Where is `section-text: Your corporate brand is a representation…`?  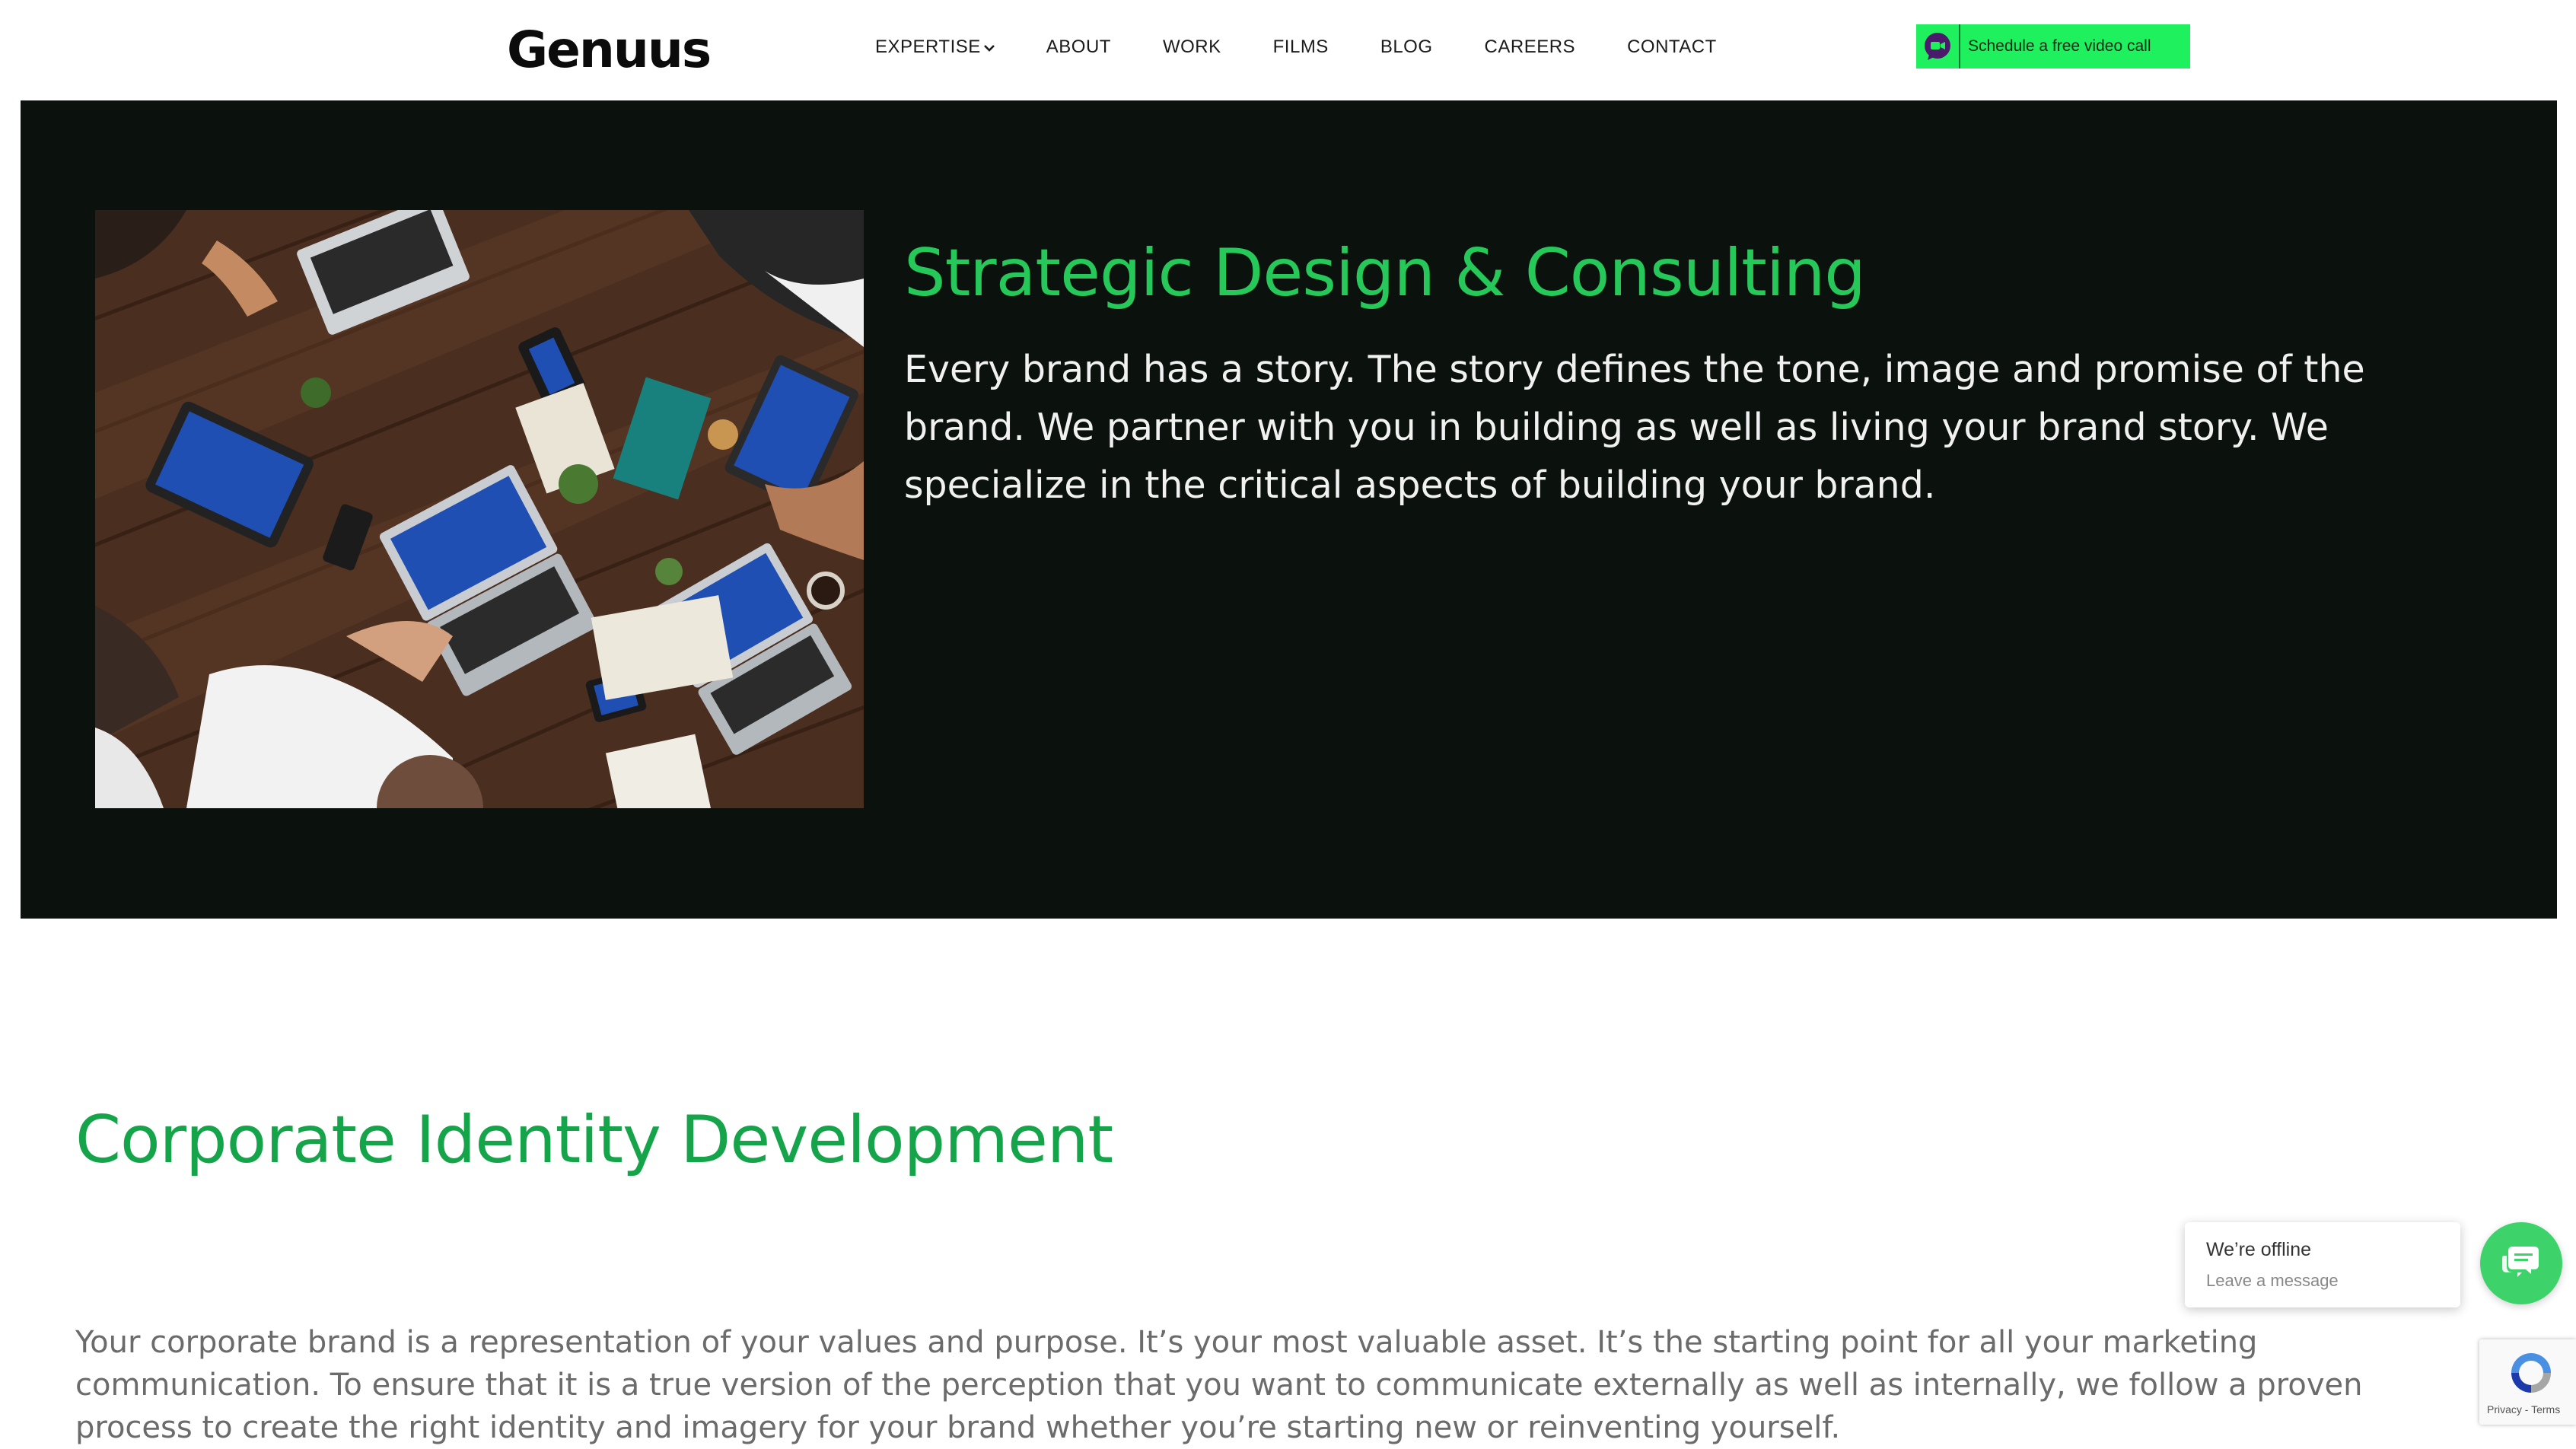
section-text: Your corporate brand is a representation… is located at coordinates (1219, 1385).